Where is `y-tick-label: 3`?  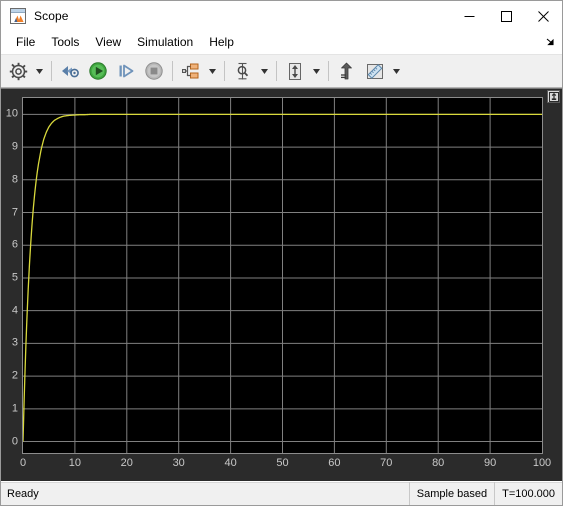
y-tick-label: 3 is located at coordinates (14, 342).